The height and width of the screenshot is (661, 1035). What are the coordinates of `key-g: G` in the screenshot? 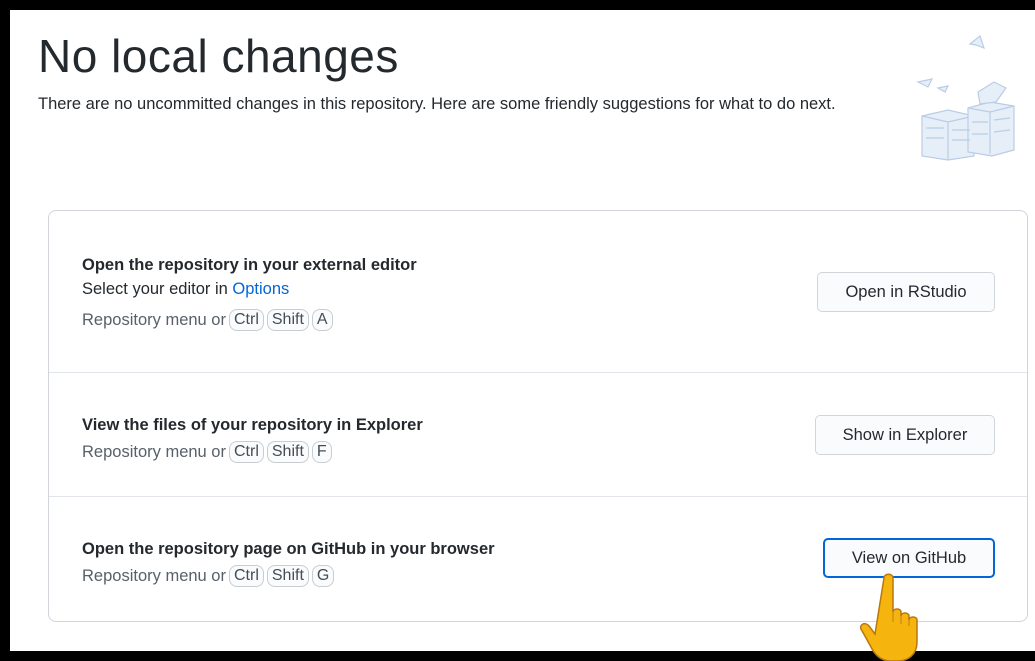 It's located at (323, 576).